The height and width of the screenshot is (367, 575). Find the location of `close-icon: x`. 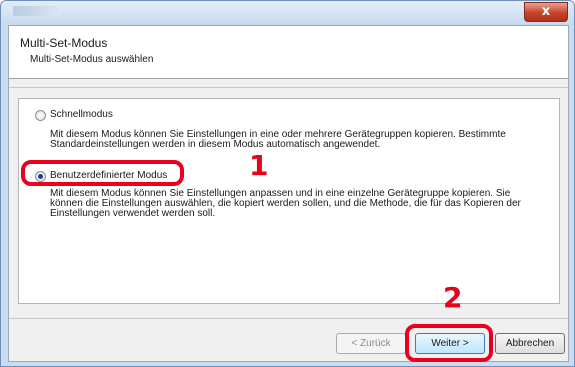

close-icon: x is located at coordinates (546, 11).